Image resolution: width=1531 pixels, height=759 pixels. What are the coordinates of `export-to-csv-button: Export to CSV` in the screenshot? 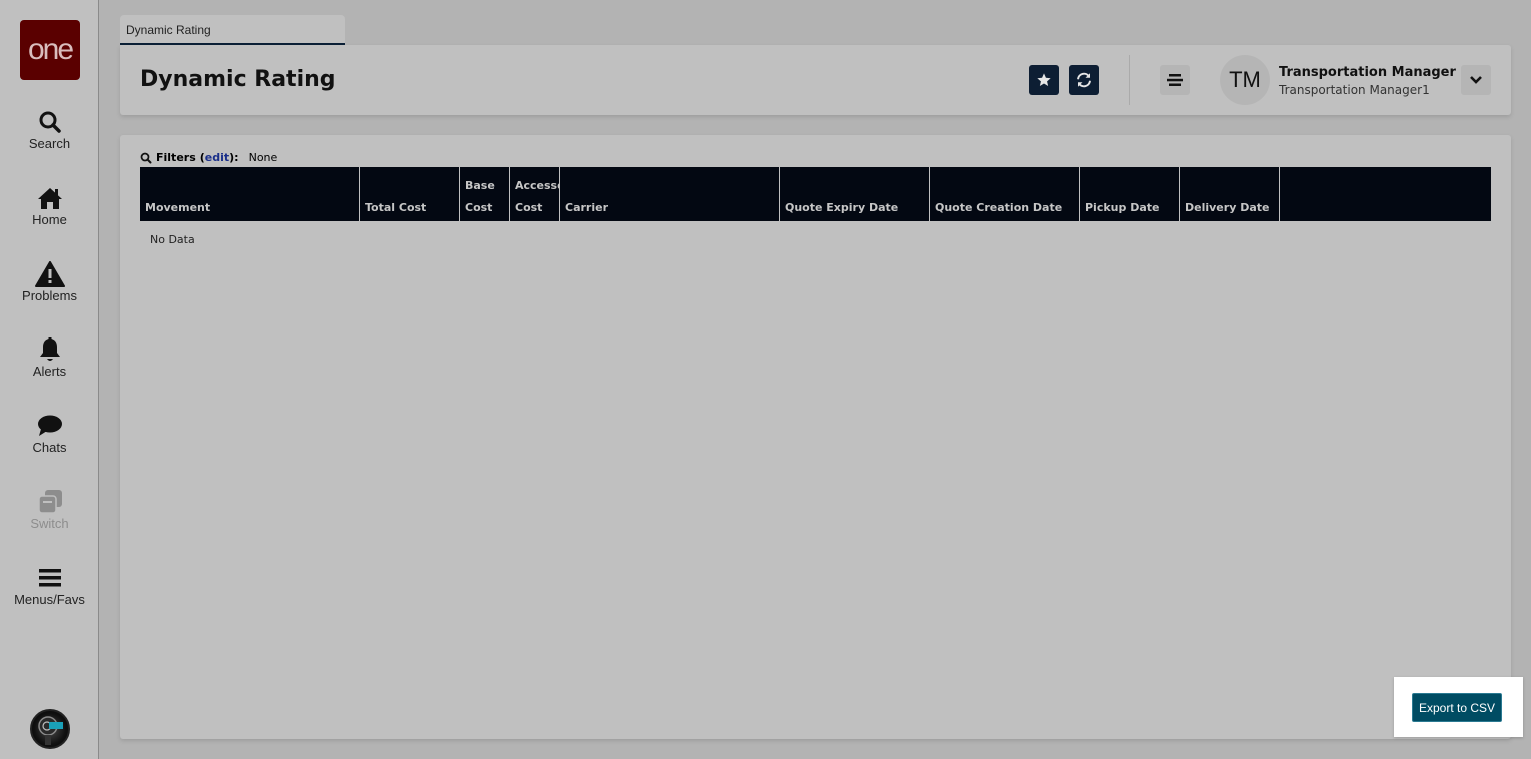 It's located at (1457, 707).